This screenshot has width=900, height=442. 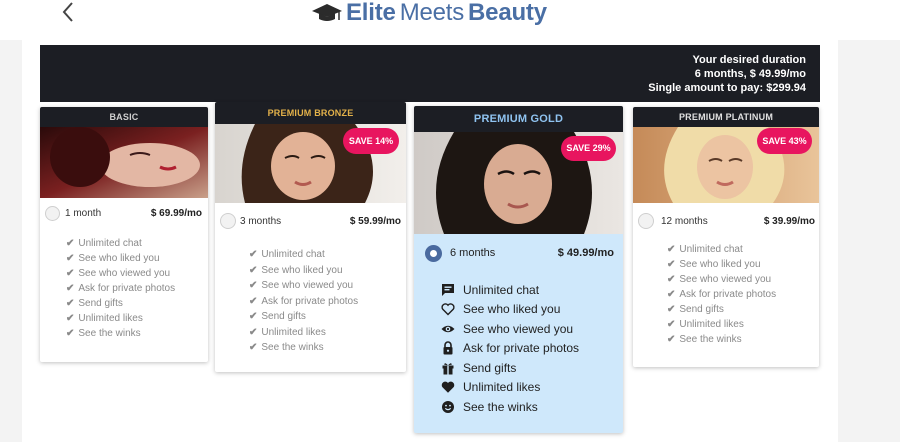 I want to click on plan-duration: 3 months, so click(x=261, y=221).